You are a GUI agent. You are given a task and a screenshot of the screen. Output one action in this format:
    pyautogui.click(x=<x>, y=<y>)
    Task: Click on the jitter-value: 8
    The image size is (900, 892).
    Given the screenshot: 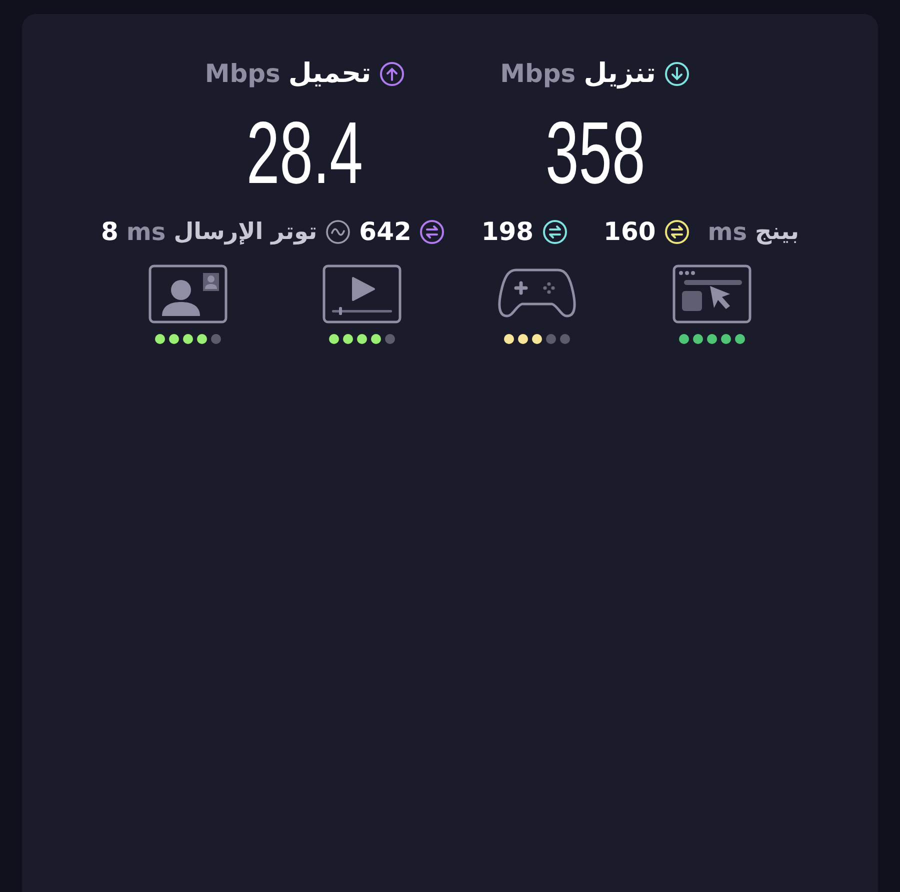 What is the action you would take?
    pyautogui.click(x=109, y=231)
    